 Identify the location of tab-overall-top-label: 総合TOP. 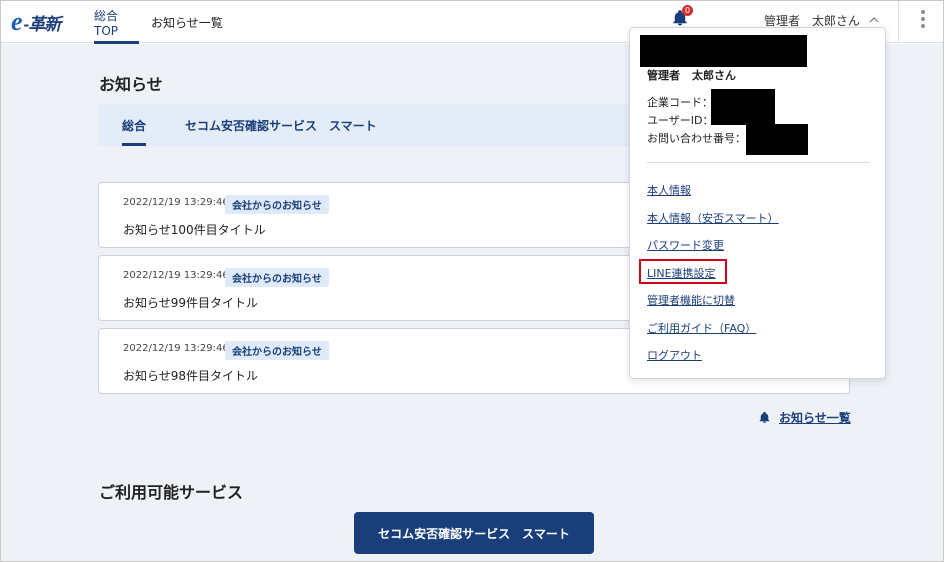
(106, 23).